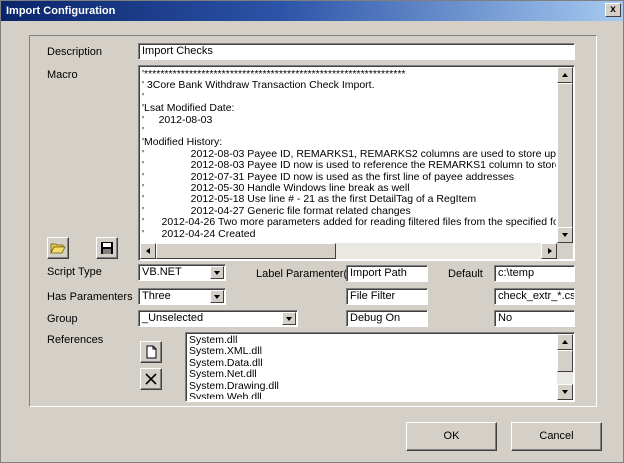 This screenshot has width=624, height=463. I want to click on window-title: Import Configuration, so click(61, 11).